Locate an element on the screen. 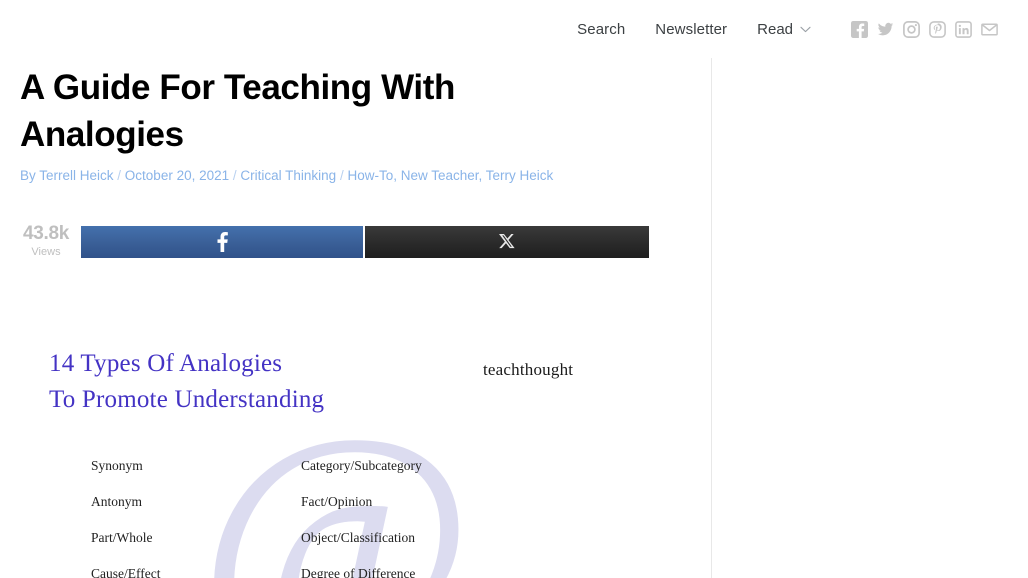 Image resolution: width=1028 pixels, height=578 pixels. views-count: 43.8k is located at coordinates (46, 233).